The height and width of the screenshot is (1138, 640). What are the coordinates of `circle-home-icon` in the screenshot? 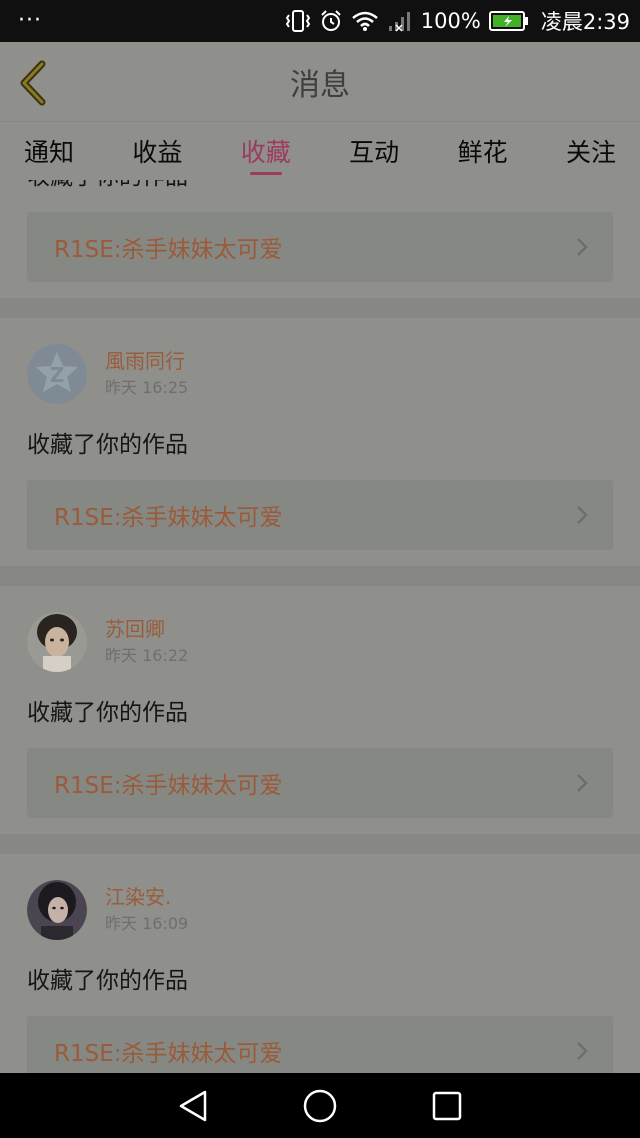 It's located at (320, 1105).